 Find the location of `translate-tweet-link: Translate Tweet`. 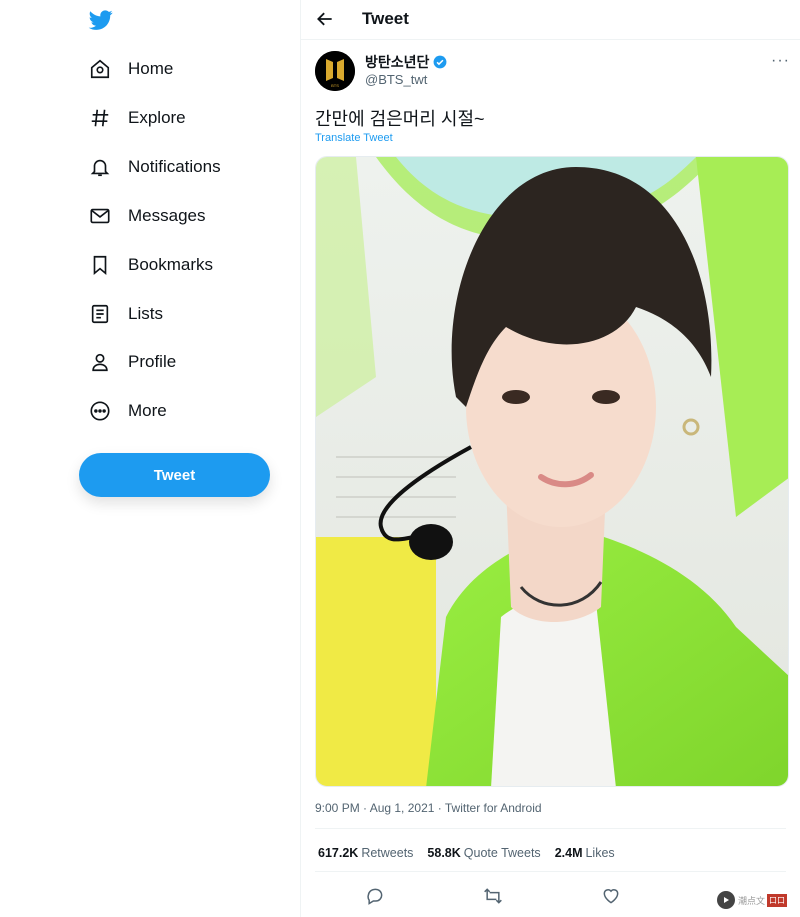

translate-tweet-link: Translate Tweet is located at coordinates (354, 138).